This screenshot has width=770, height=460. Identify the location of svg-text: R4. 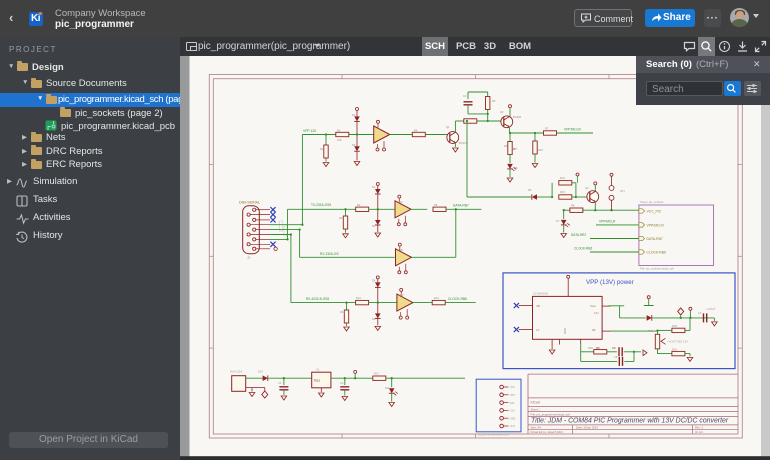
(416, 131).